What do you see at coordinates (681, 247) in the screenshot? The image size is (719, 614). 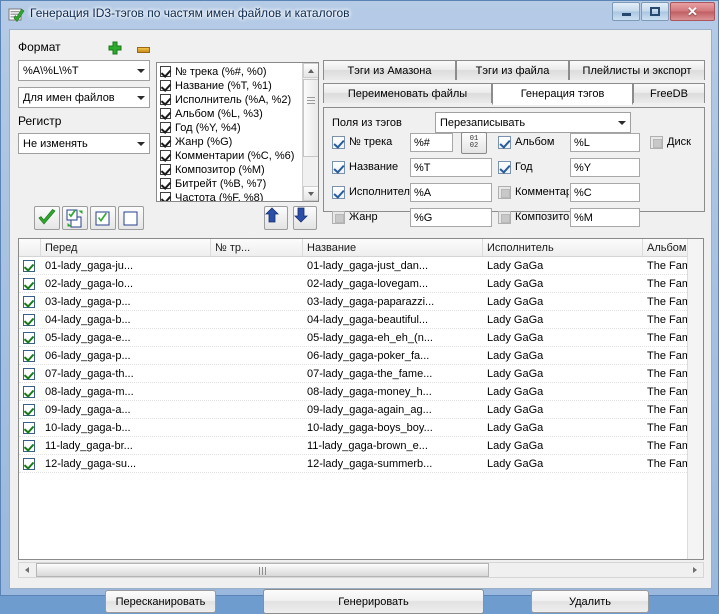 I see `grid-column-header: Альбом` at bounding box center [681, 247].